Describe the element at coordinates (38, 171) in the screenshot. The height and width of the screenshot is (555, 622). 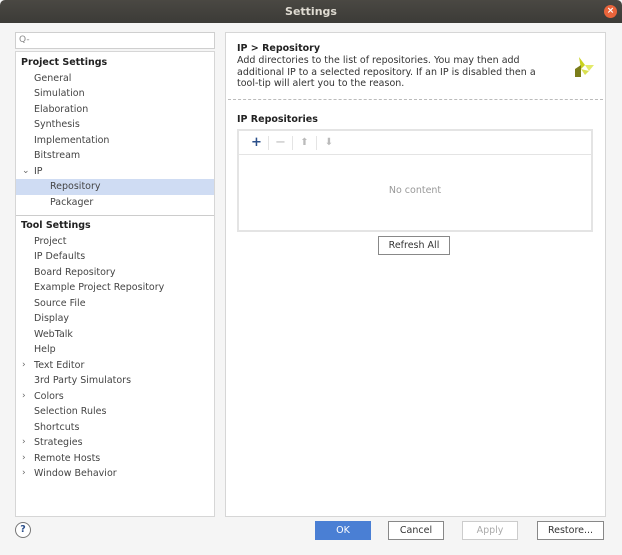
I see `tree-item-label: IP` at that location.